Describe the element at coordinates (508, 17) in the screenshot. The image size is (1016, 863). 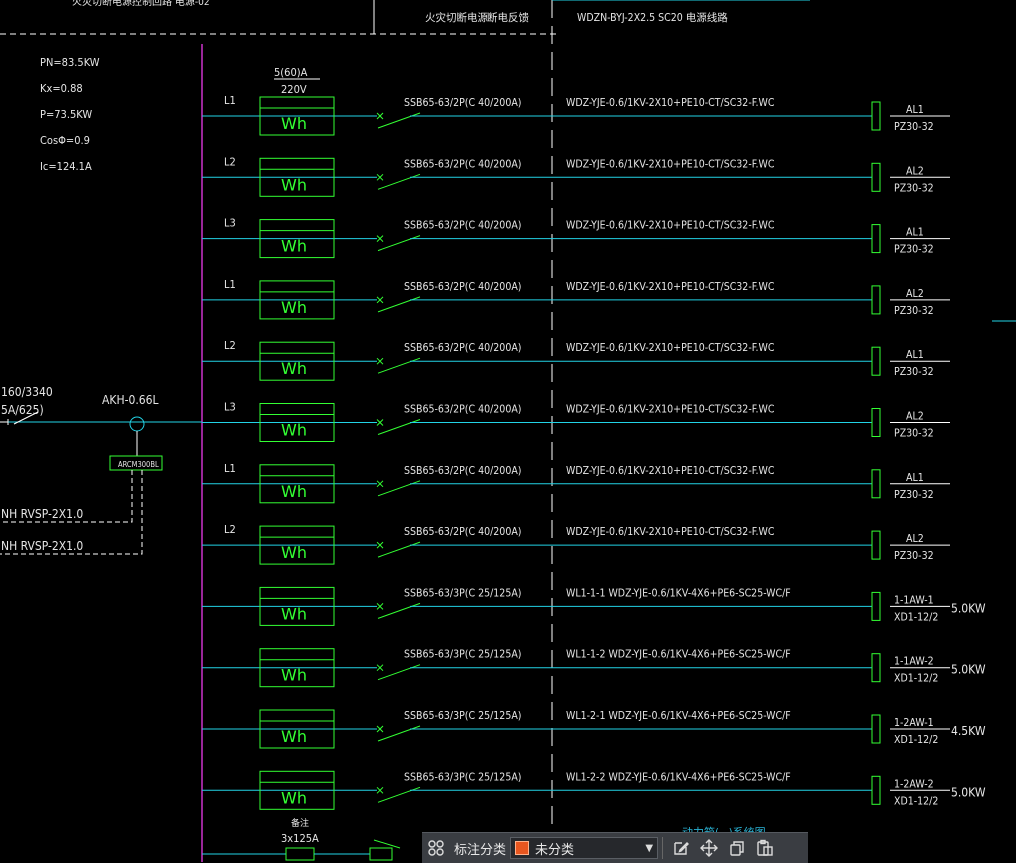
I see `header-feedback: 断电反馈` at that location.